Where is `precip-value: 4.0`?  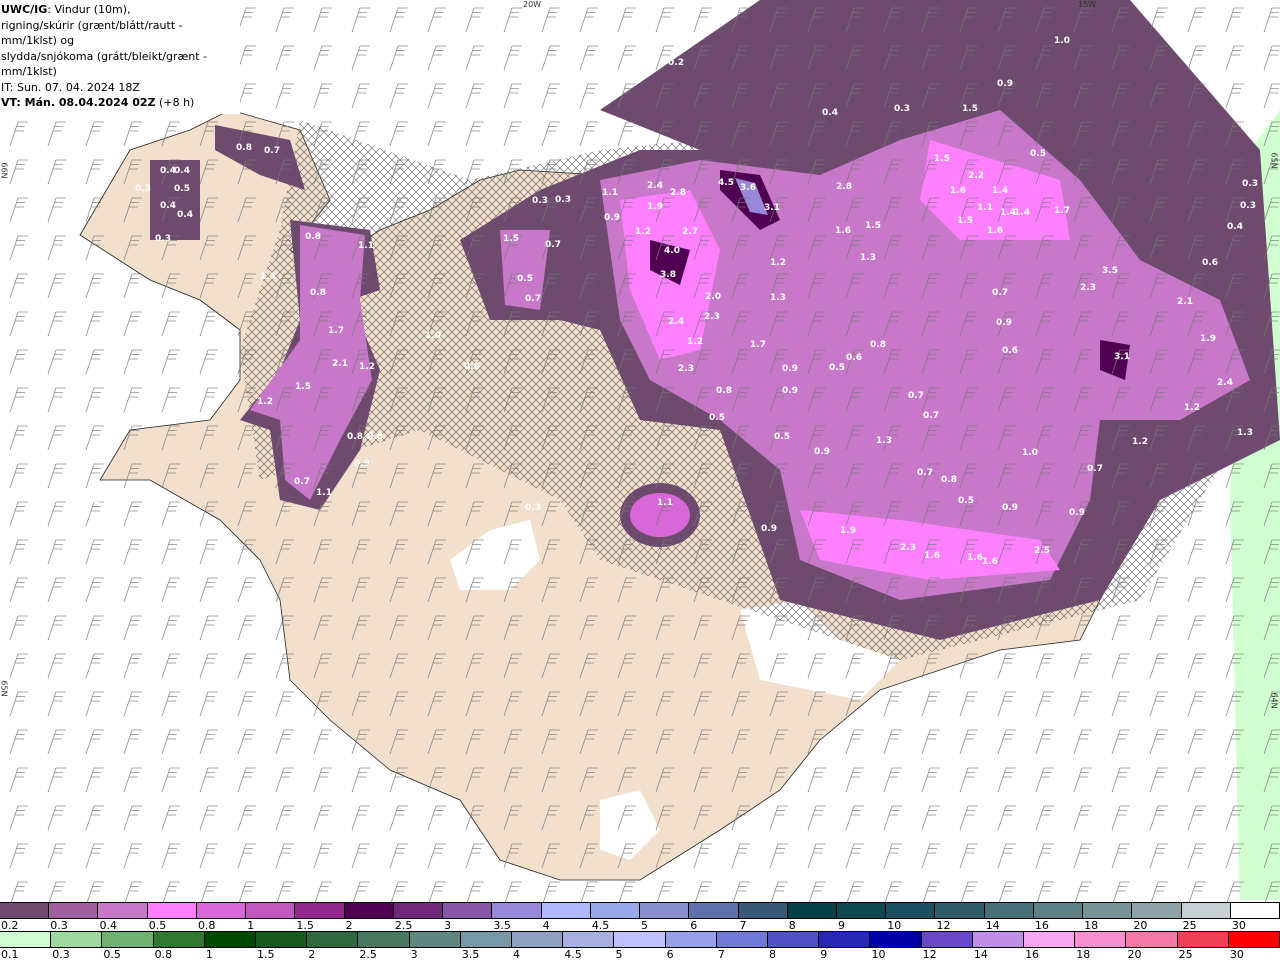 precip-value: 4.0 is located at coordinates (672, 251).